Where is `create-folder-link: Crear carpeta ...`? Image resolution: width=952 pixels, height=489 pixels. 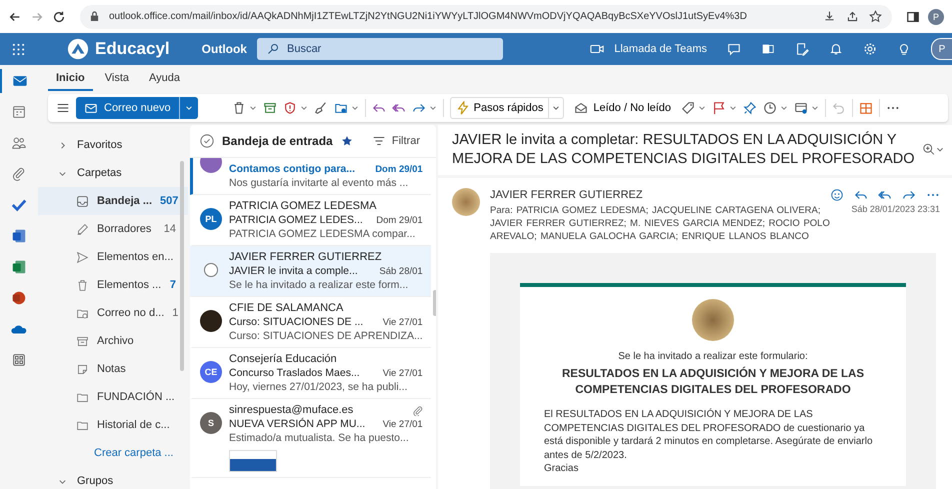
create-folder-link: Crear carpeta ... is located at coordinates (106, 453).